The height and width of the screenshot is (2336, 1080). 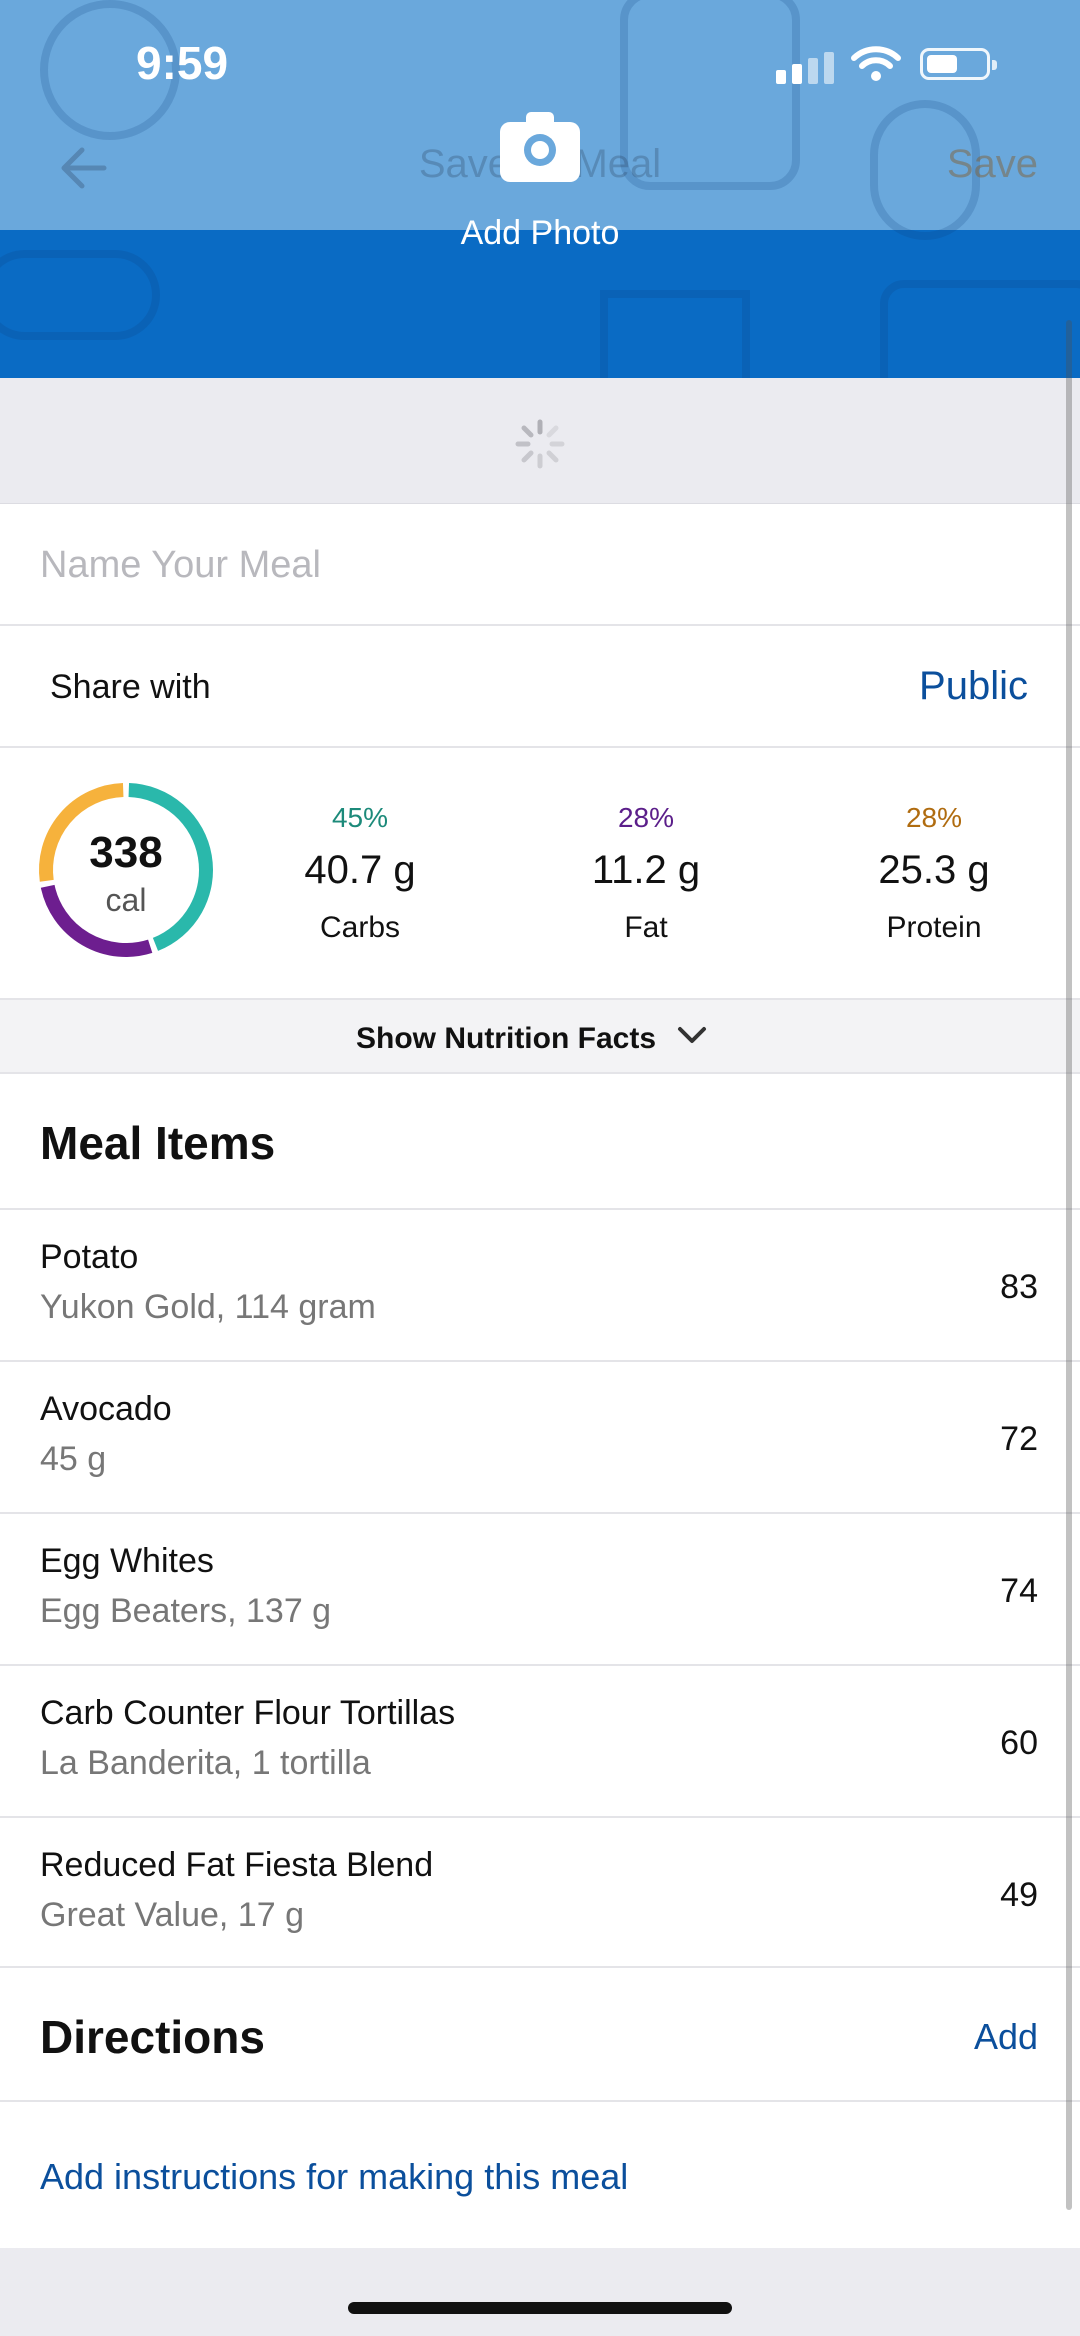 What do you see at coordinates (540, 146) in the screenshot?
I see `camera-icon` at bounding box center [540, 146].